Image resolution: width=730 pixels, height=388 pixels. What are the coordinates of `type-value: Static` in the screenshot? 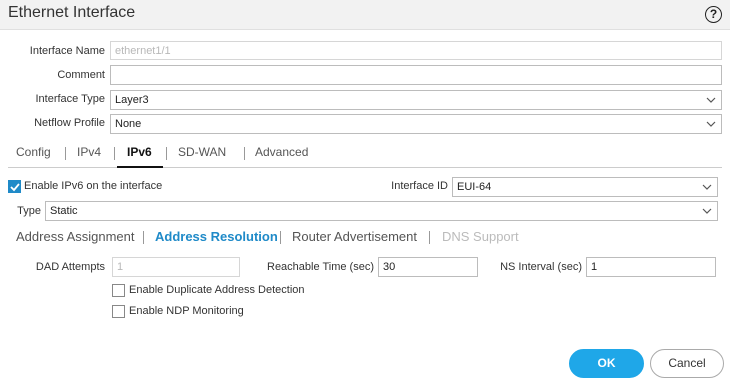 It's located at (64, 211).